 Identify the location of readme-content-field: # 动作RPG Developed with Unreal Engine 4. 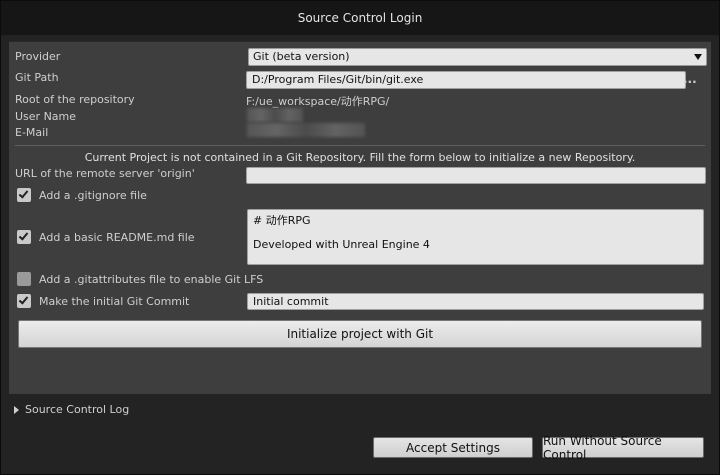
(475, 237).